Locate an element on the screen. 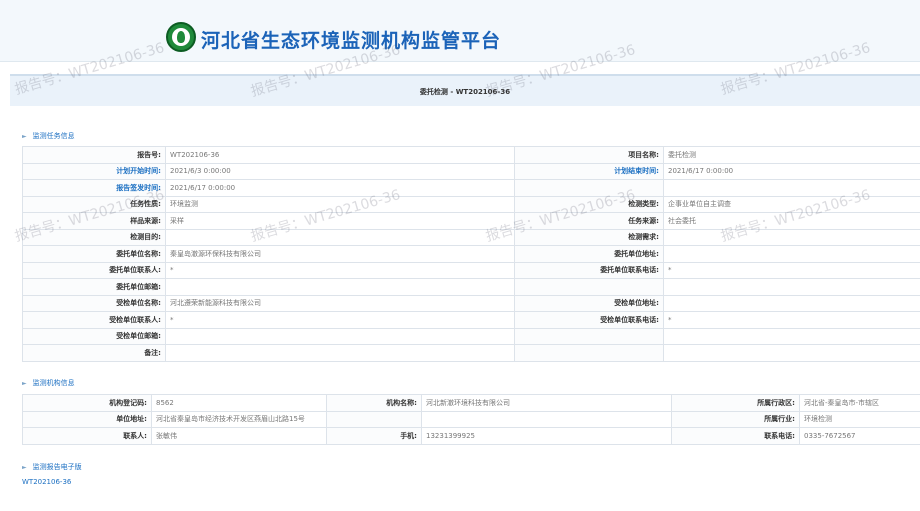 This screenshot has height=511, width=920. field-value: 采样 is located at coordinates (340, 221).